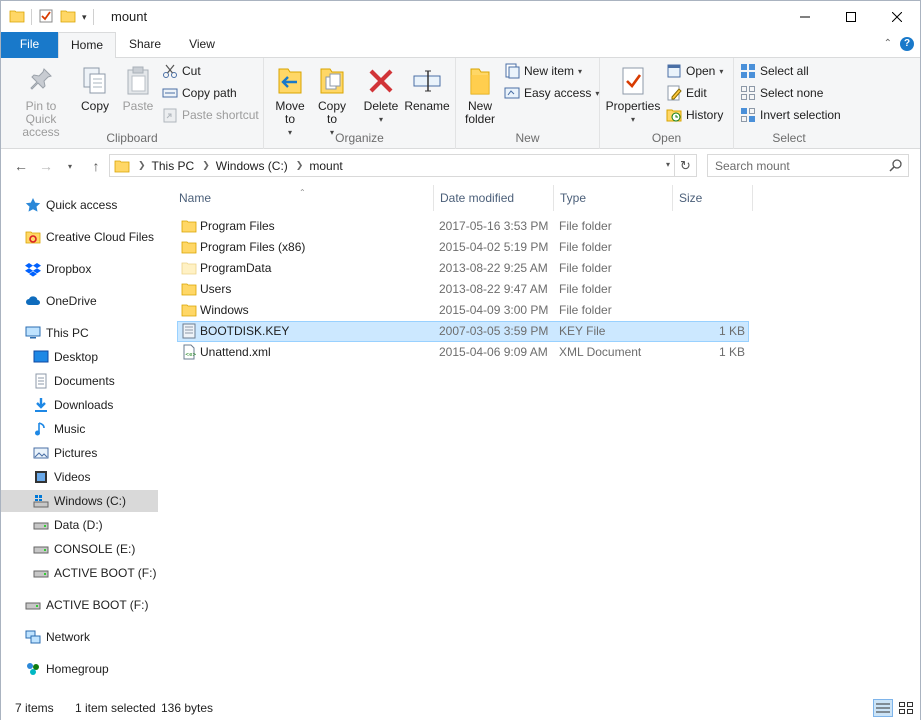  What do you see at coordinates (79, 453) in the screenshot?
I see `nav-pictures: Pictures` at bounding box center [79, 453].